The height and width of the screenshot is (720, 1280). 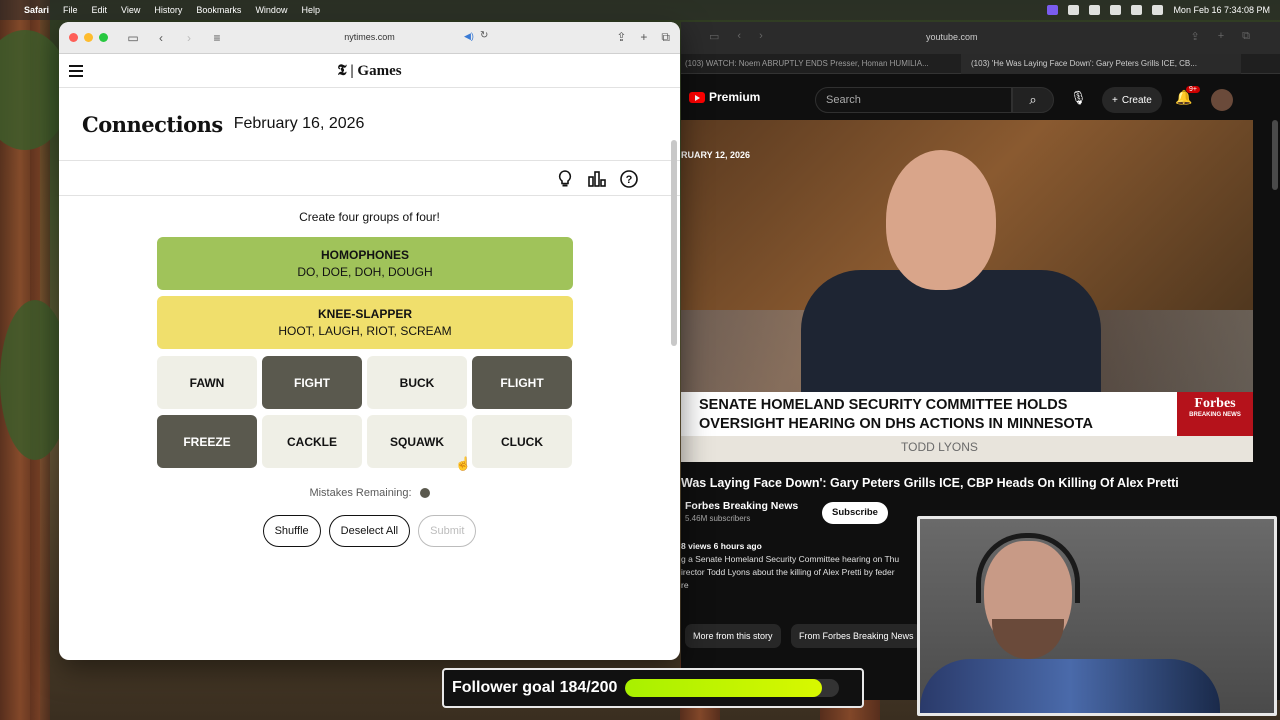 I want to click on solved-words: HOOT, LAUGH, RIOT, SCREAM, so click(x=365, y=331).